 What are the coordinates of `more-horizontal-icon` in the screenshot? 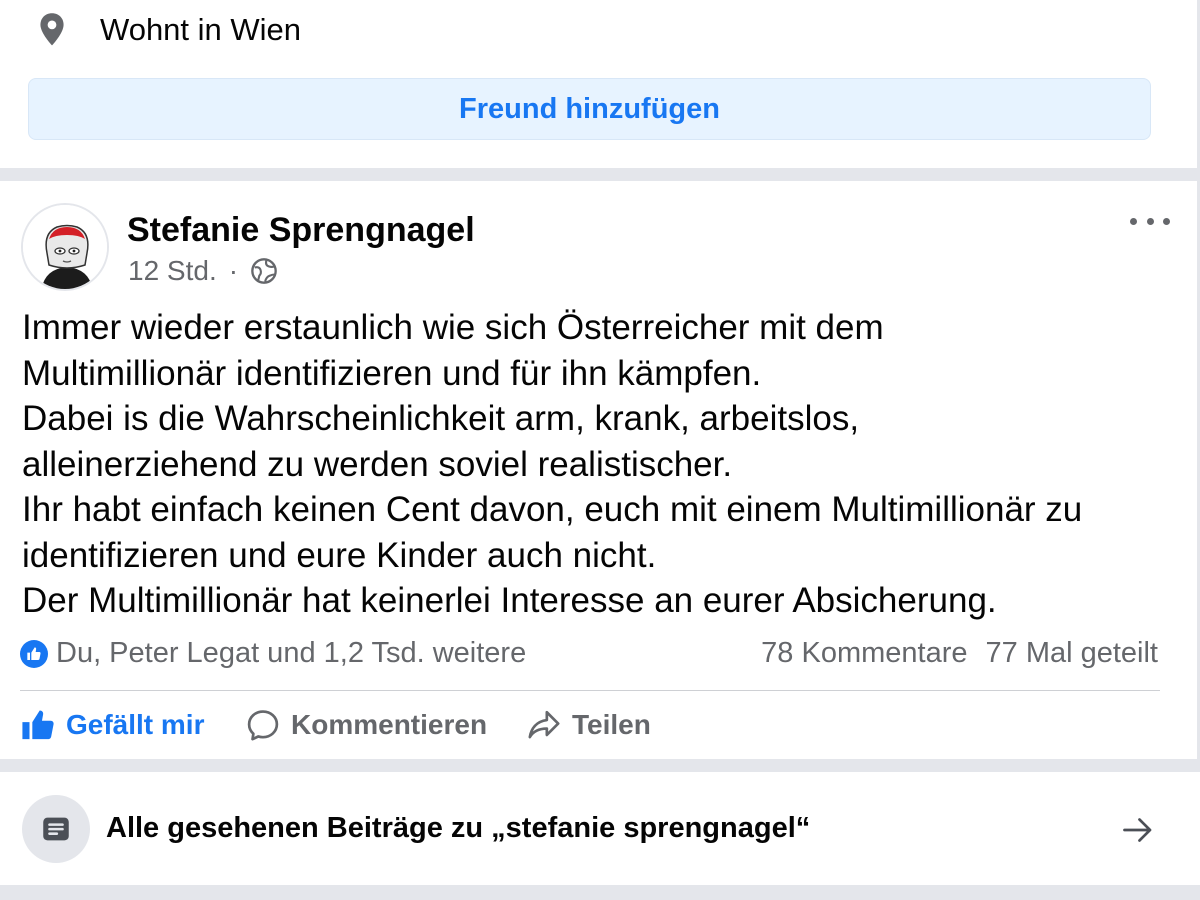 It's located at (1150, 221).